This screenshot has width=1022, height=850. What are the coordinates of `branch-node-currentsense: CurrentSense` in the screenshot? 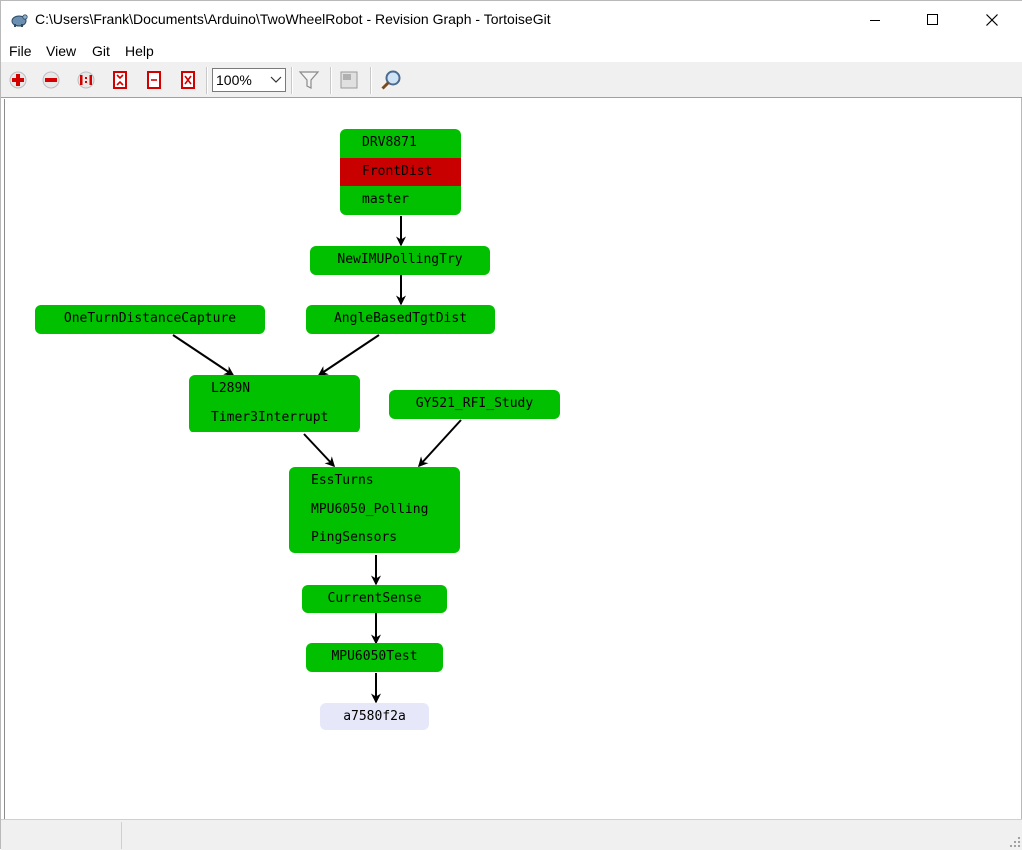 It's located at (374, 599).